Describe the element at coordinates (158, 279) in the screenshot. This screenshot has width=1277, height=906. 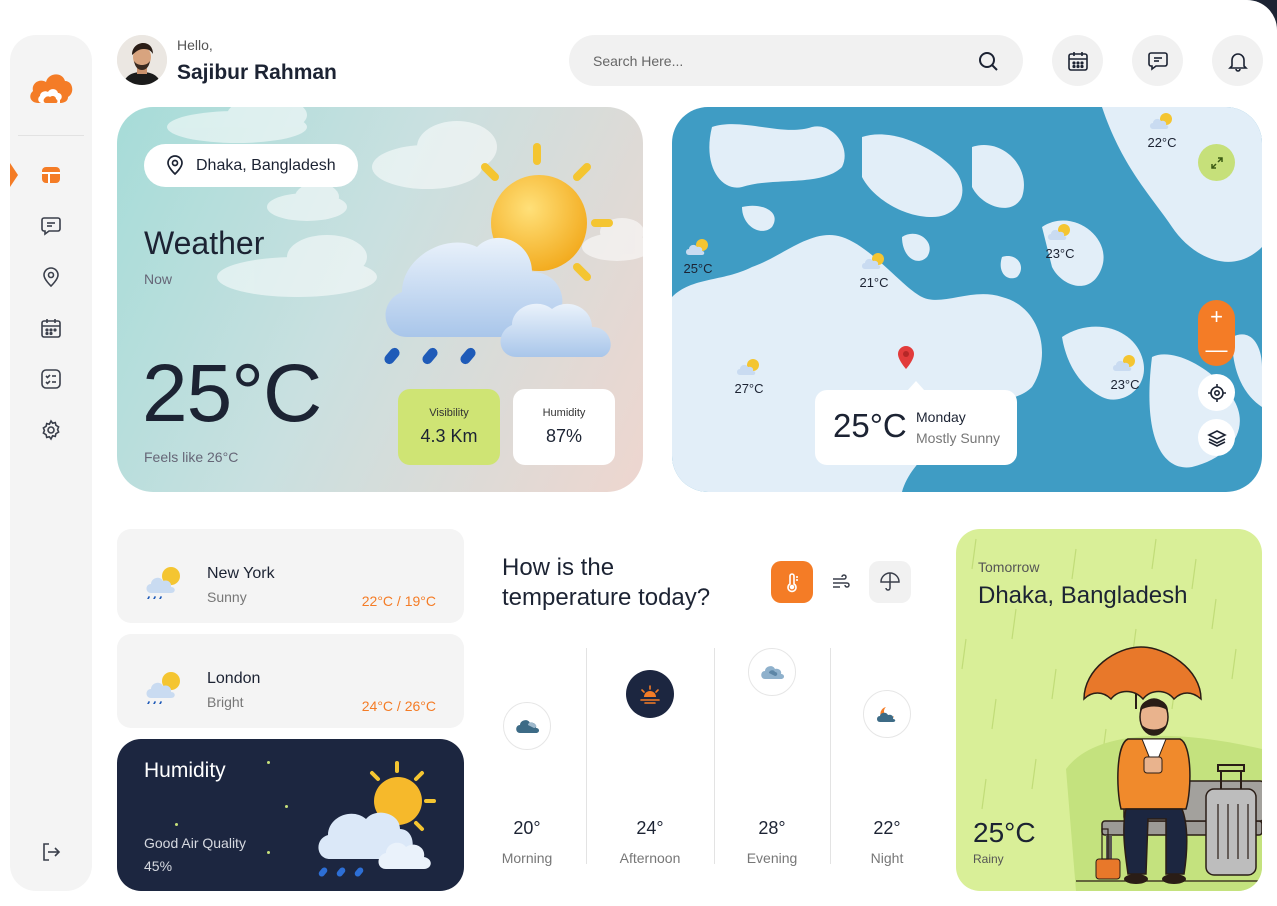
I see `weather-subtitle: Now` at that location.